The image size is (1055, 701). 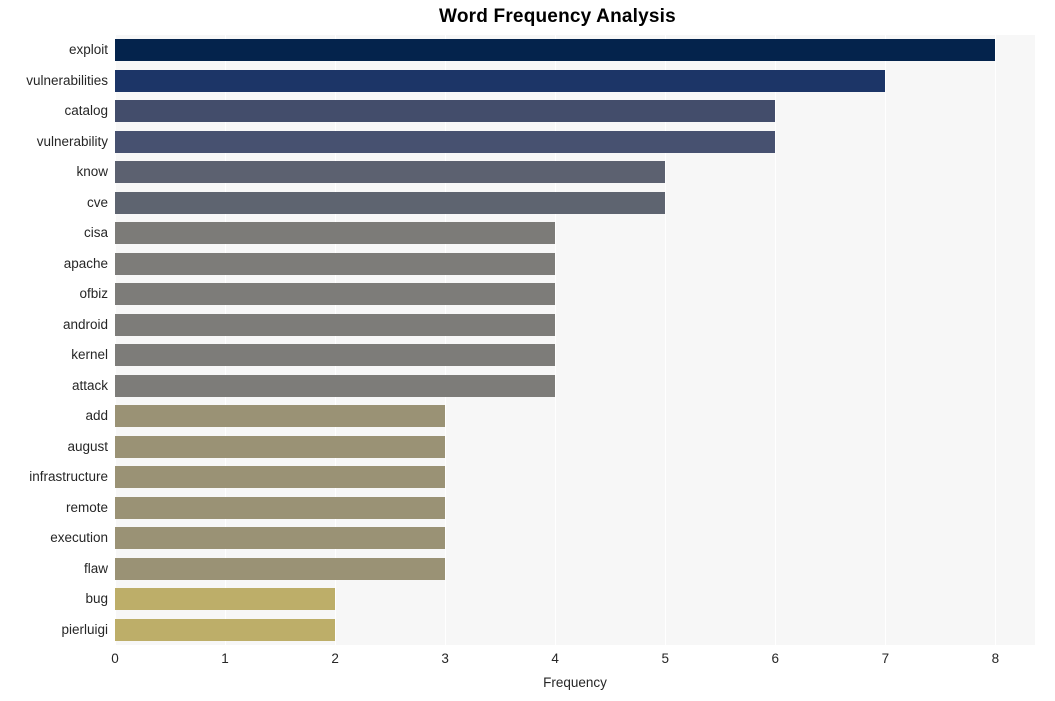 What do you see at coordinates (225, 658) in the screenshot?
I see `x-tick-label-1: 1` at bounding box center [225, 658].